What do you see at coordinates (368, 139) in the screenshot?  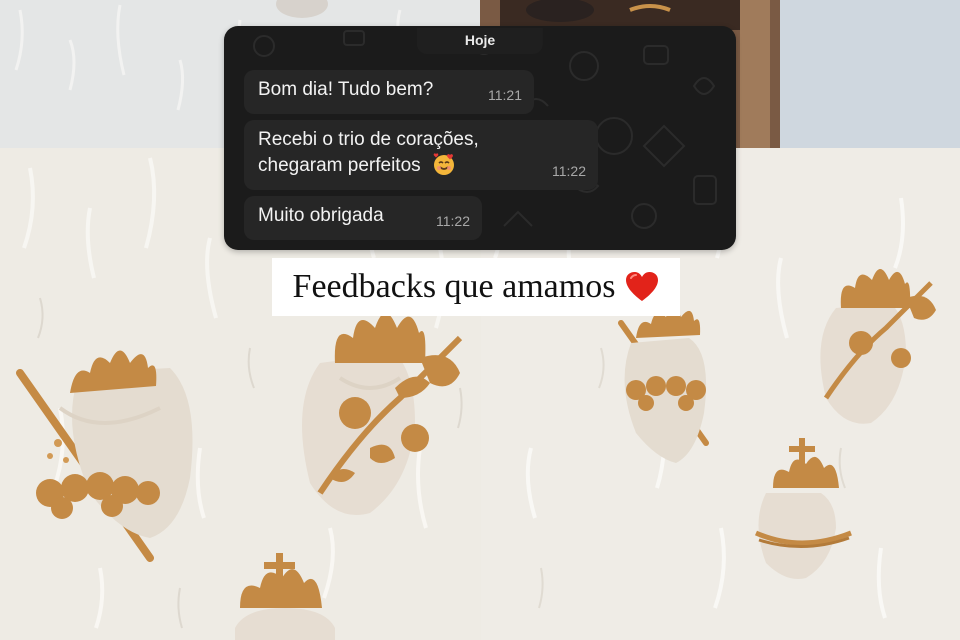 I see `message-text-line: Recebi o trio de corações,` at bounding box center [368, 139].